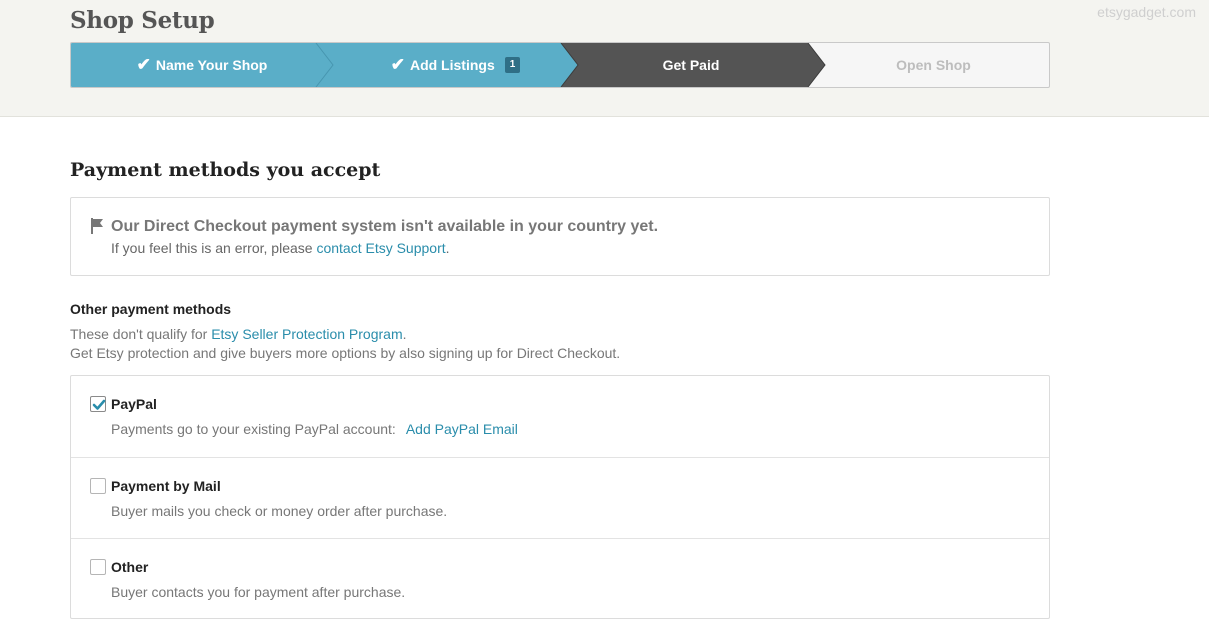  I want to click on step-get-paid: Get Paid, so click(691, 65).